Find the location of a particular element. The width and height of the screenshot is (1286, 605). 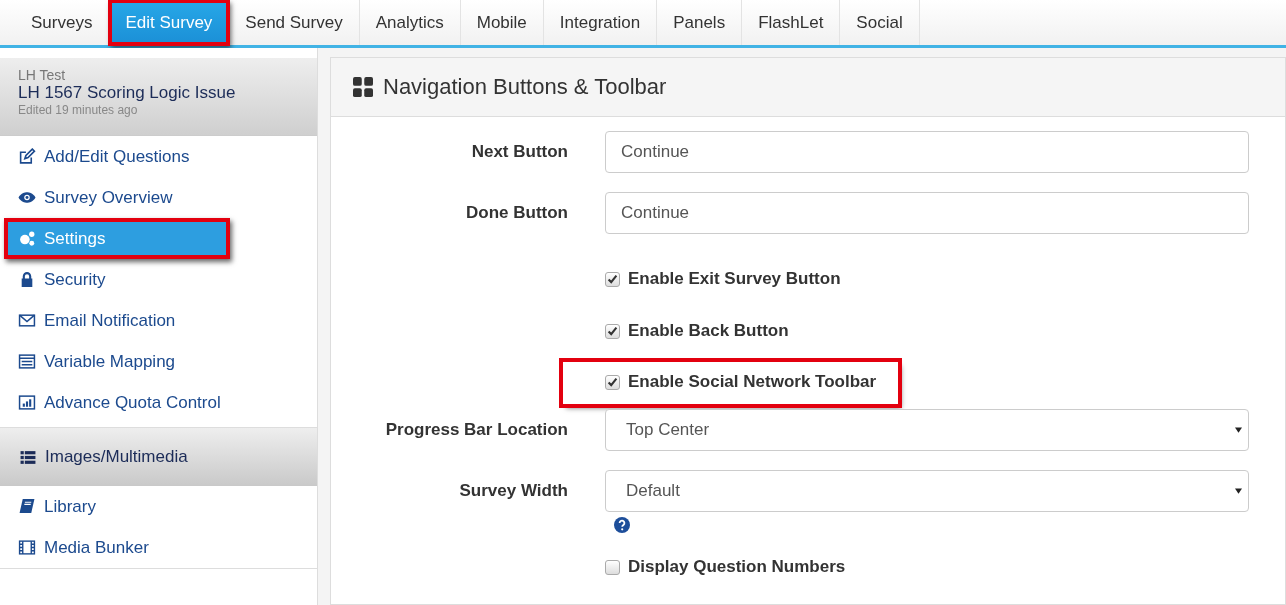

field-label: Progress Bar Location is located at coordinates (476, 430).